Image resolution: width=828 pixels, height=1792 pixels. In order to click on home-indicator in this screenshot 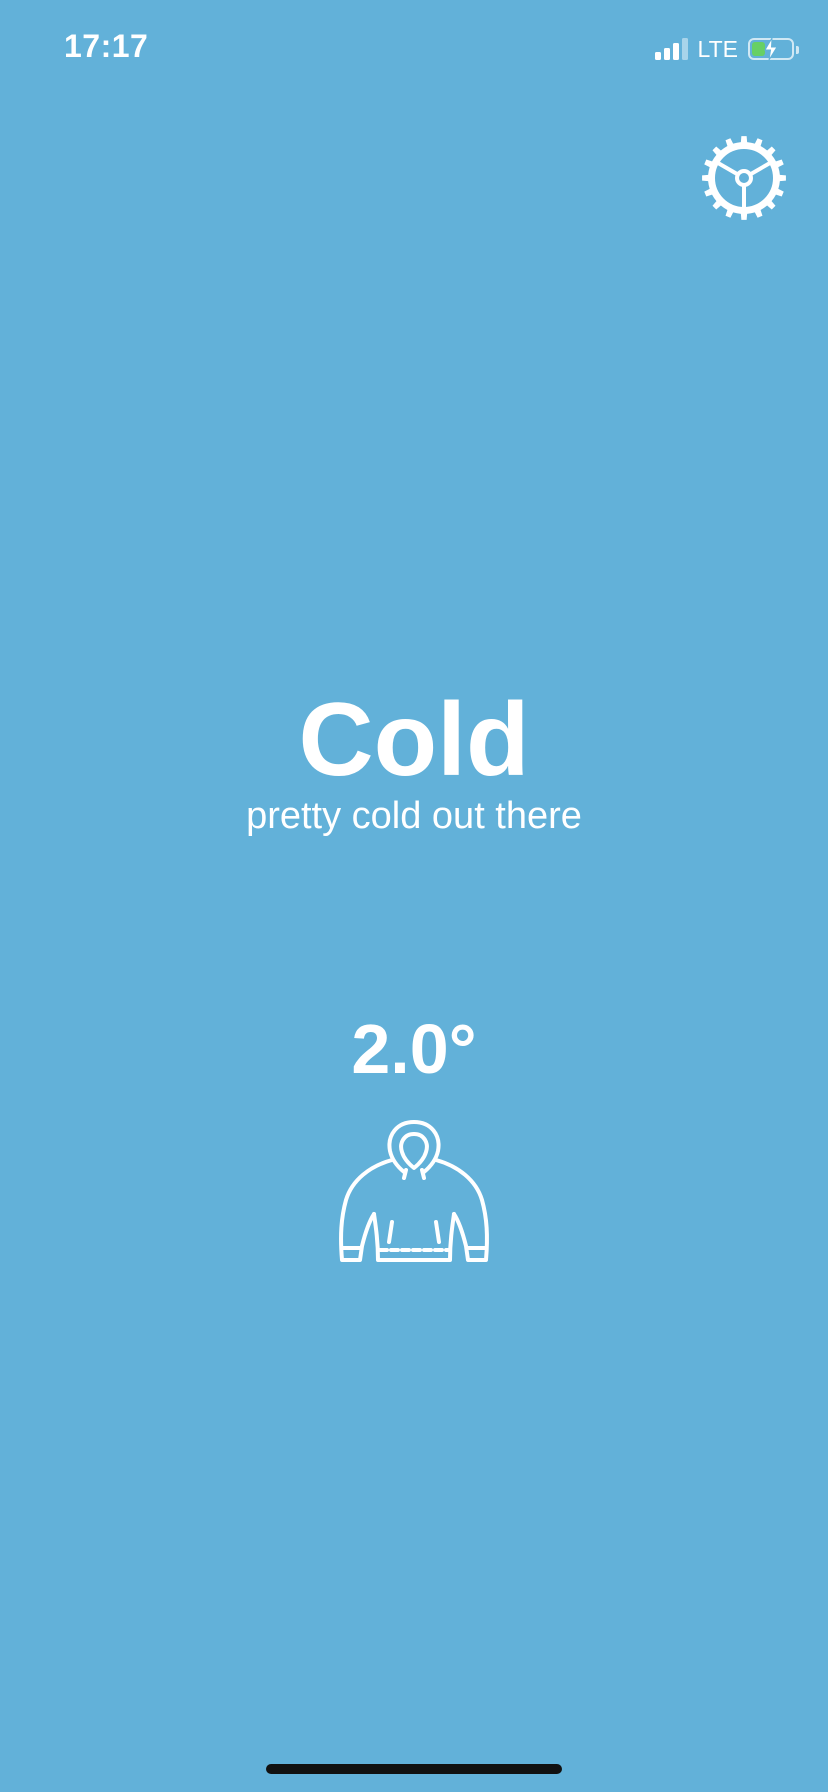, I will do `click(414, 1769)`.